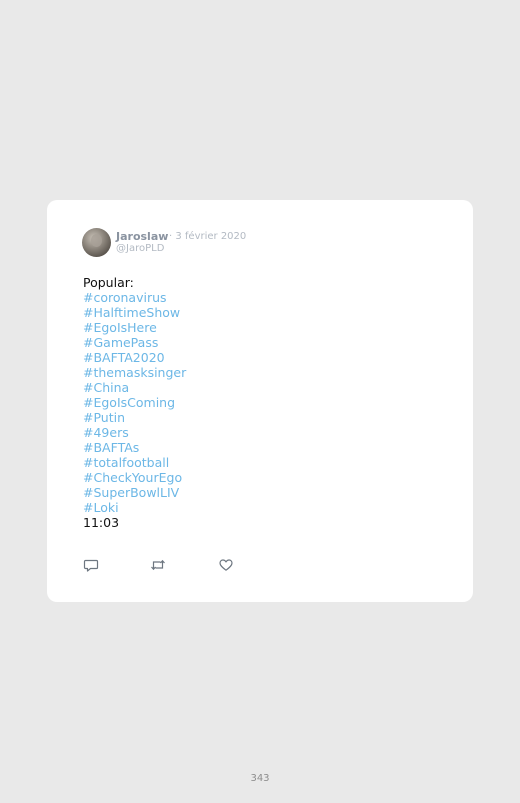 The image size is (520, 803). I want to click on hashtag-link: #EgoIsHere, so click(134, 327).